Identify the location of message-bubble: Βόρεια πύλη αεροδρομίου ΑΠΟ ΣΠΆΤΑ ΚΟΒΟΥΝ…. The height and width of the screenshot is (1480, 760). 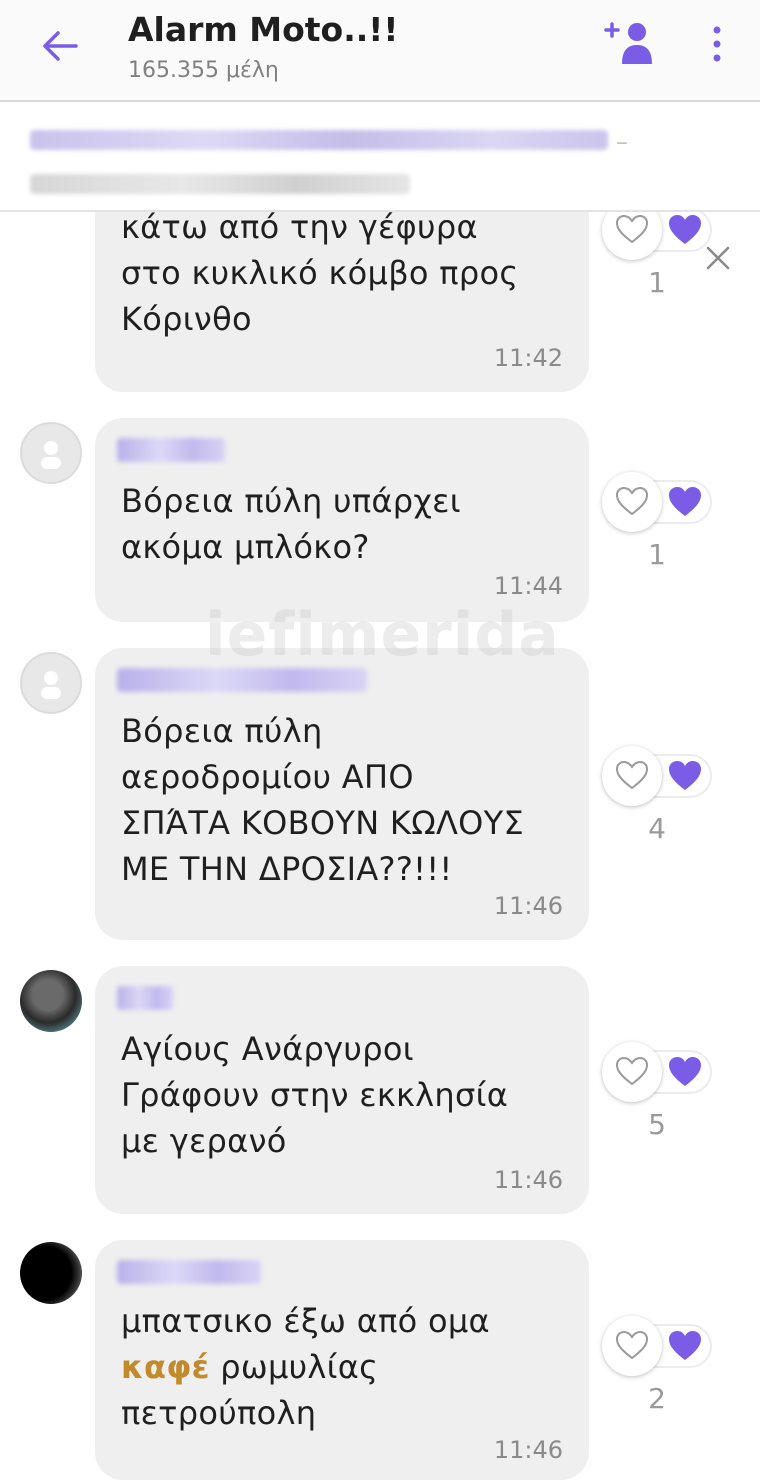
(342, 794).